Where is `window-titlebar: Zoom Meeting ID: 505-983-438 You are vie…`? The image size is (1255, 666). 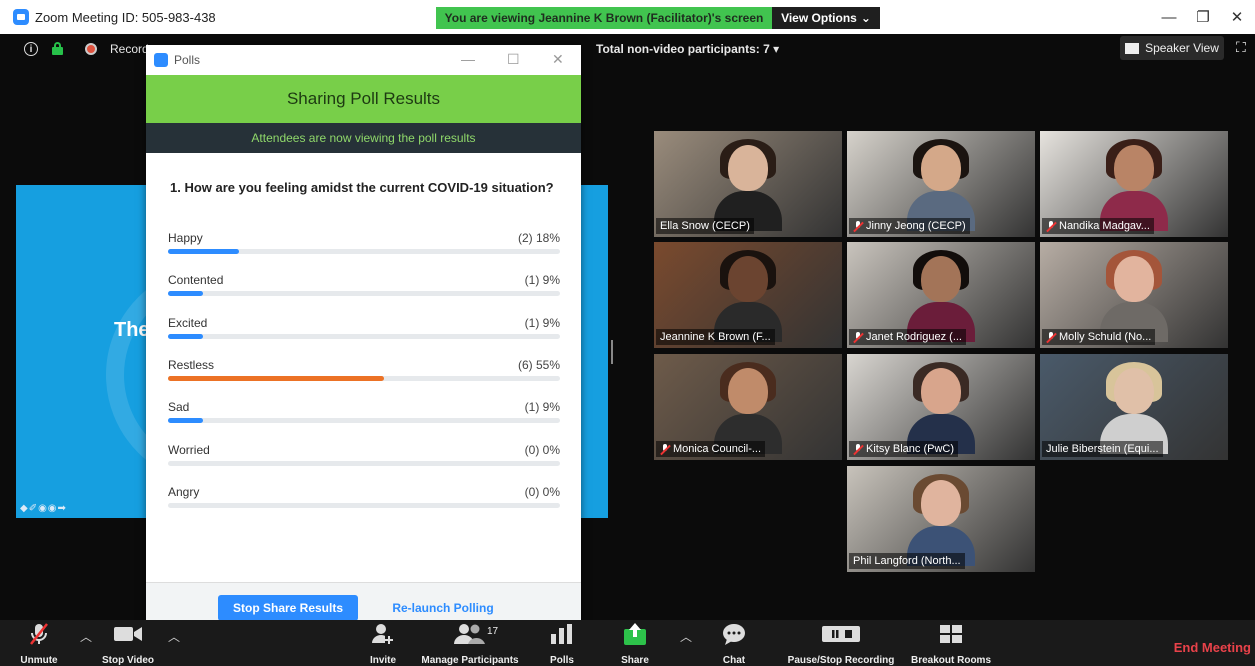 window-titlebar: Zoom Meeting ID: 505-983-438 You are vie… is located at coordinates (627, 17).